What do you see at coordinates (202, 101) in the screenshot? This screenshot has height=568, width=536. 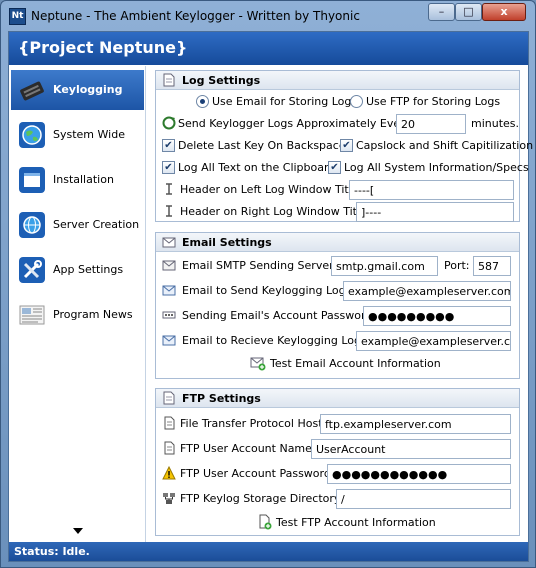 I see `use-email-radio` at bounding box center [202, 101].